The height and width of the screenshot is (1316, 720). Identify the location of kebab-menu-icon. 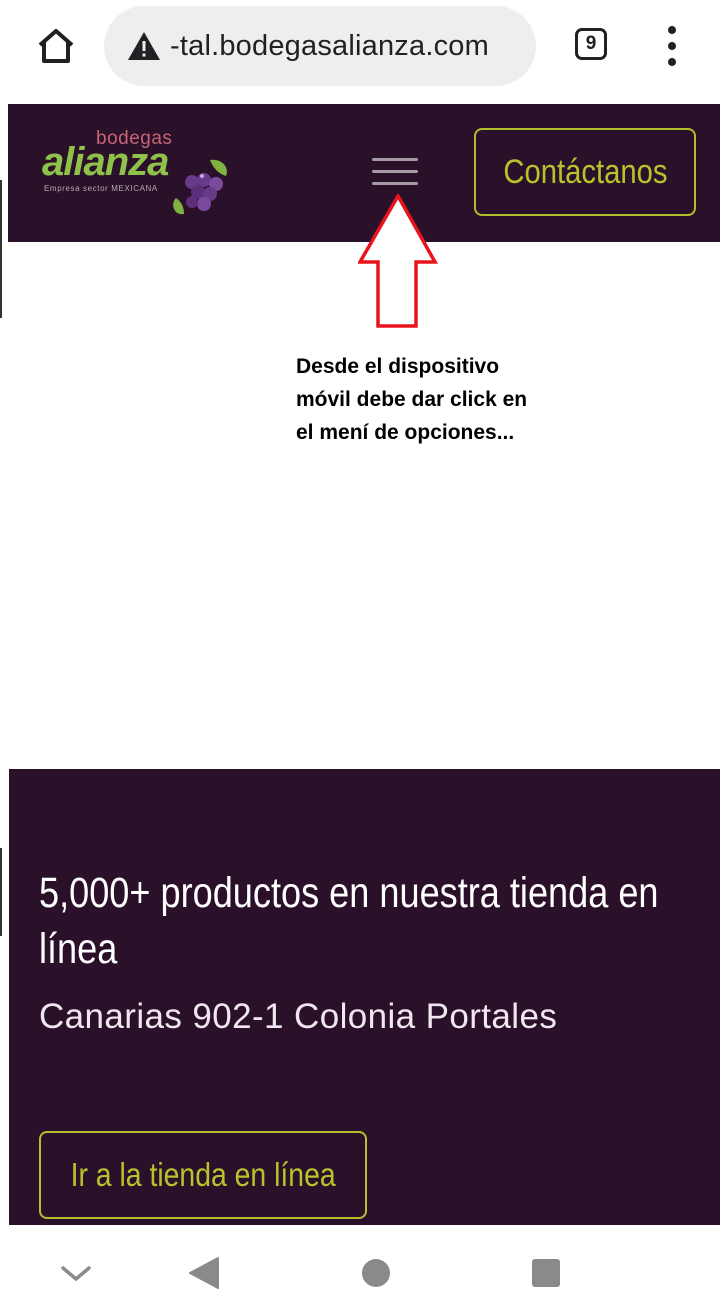
(672, 46).